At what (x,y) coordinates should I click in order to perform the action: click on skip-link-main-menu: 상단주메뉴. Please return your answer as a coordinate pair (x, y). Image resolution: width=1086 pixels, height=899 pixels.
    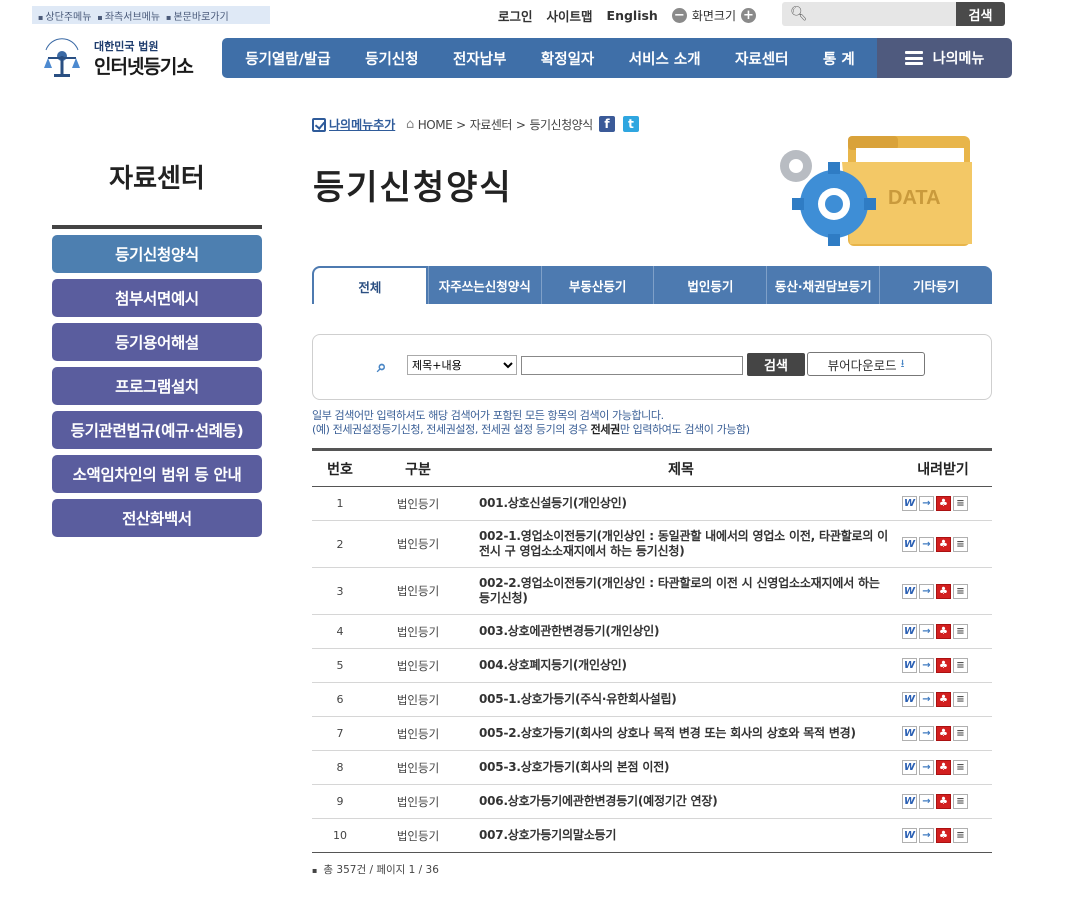
    Looking at the image, I should click on (64, 15).